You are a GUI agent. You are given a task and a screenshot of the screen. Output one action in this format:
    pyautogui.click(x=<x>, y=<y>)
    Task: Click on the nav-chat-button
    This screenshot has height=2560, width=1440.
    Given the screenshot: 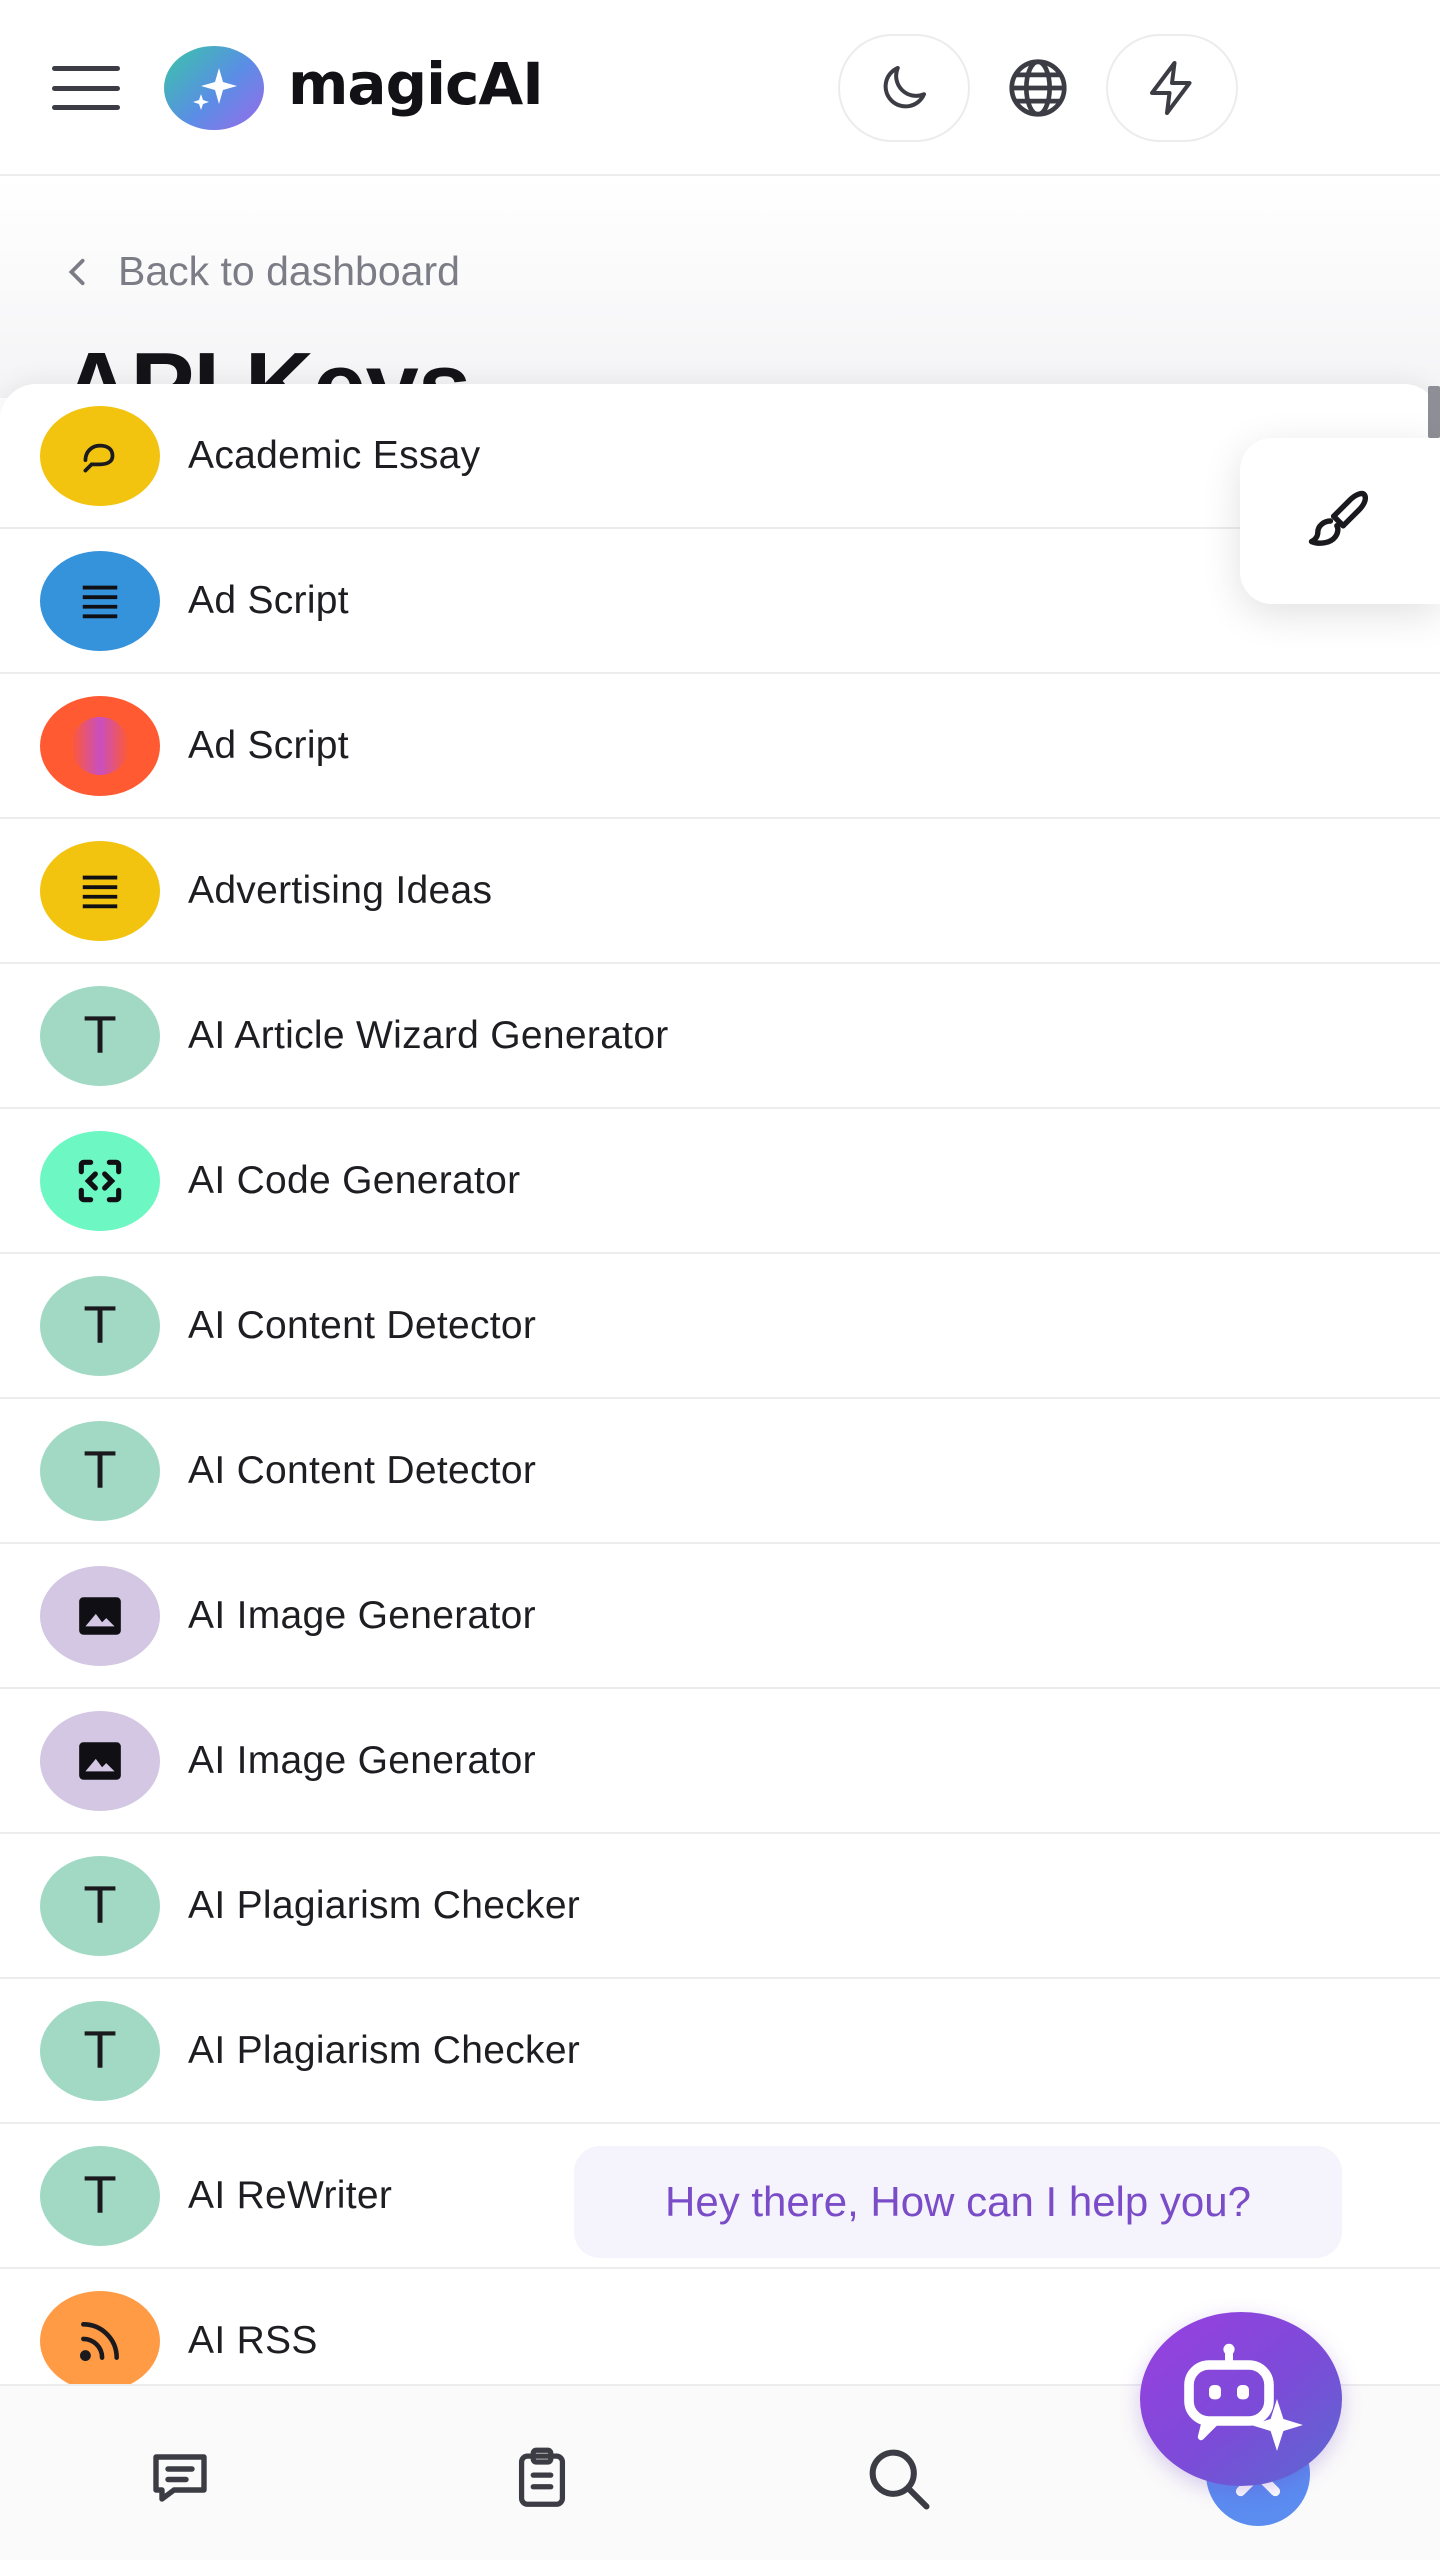 What is the action you would take?
    pyautogui.click(x=180, y=2478)
    